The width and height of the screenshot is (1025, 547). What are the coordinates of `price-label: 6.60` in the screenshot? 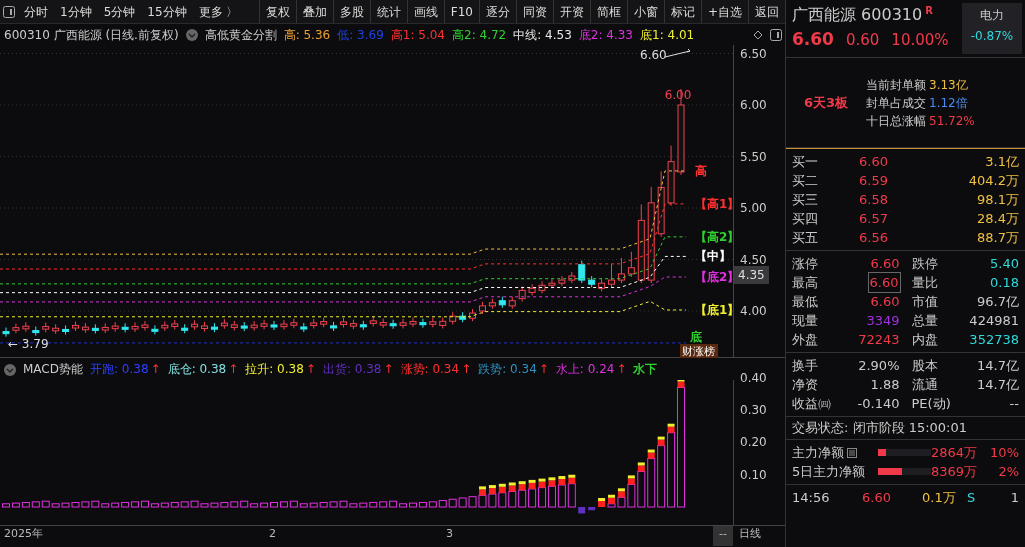 It's located at (653, 55).